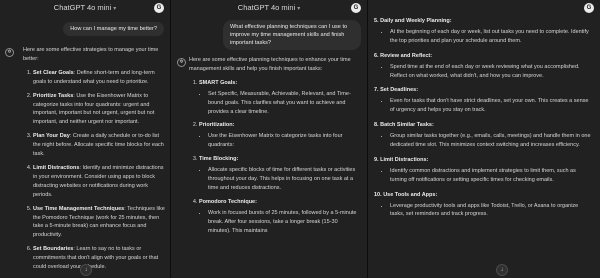 This screenshot has height=278, width=600. Describe the element at coordinates (53, 249) in the screenshot. I see `item-title: Set Boundaries` at that location.